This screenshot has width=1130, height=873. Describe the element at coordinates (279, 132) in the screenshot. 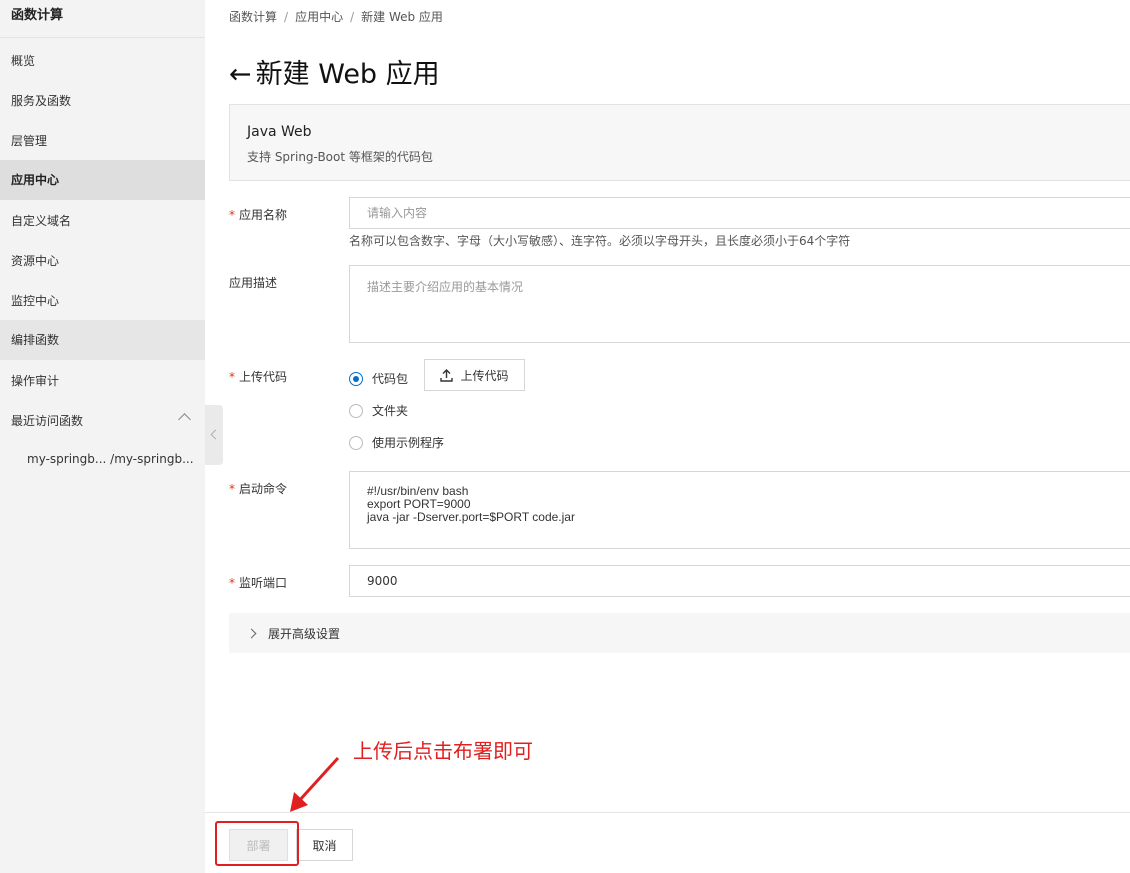

I see `app-type-title: Java Web` at that location.